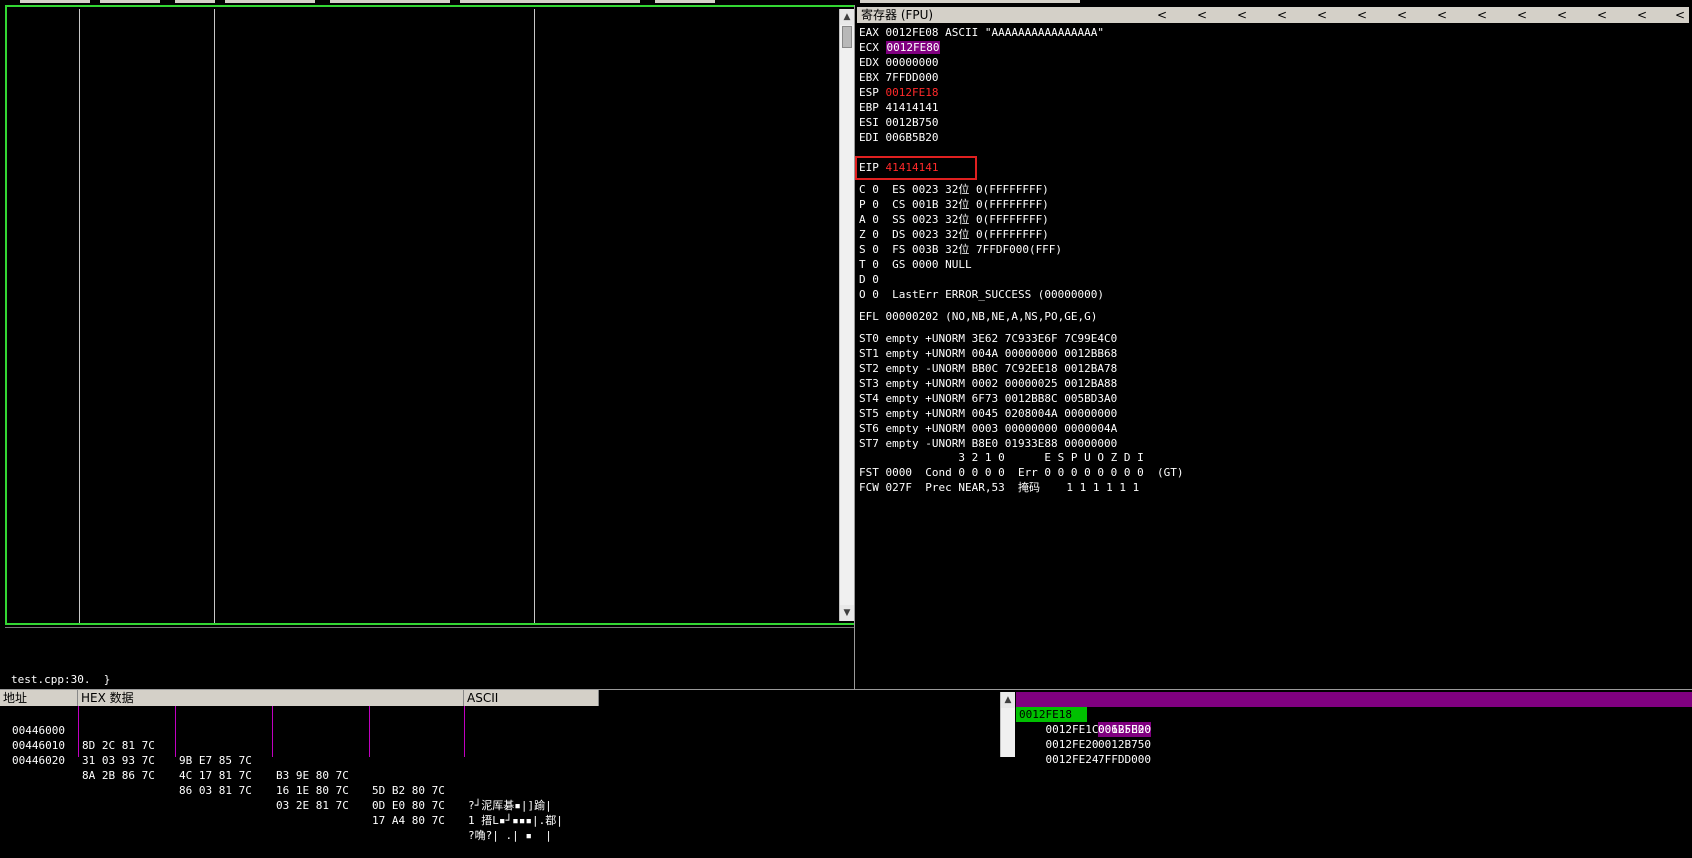  What do you see at coordinates (954, 234) in the screenshot?
I see `flag-line: Z 0 DS 0023 32位 0(FFFFFFFF)` at bounding box center [954, 234].